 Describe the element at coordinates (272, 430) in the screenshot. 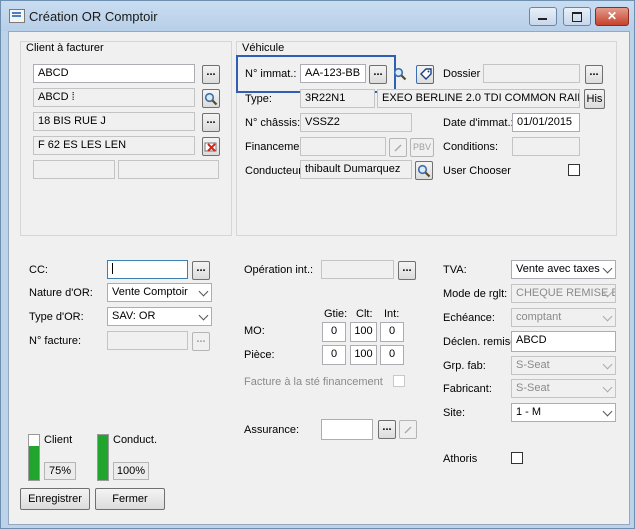

I see `assurance-label: Assurance:` at that location.